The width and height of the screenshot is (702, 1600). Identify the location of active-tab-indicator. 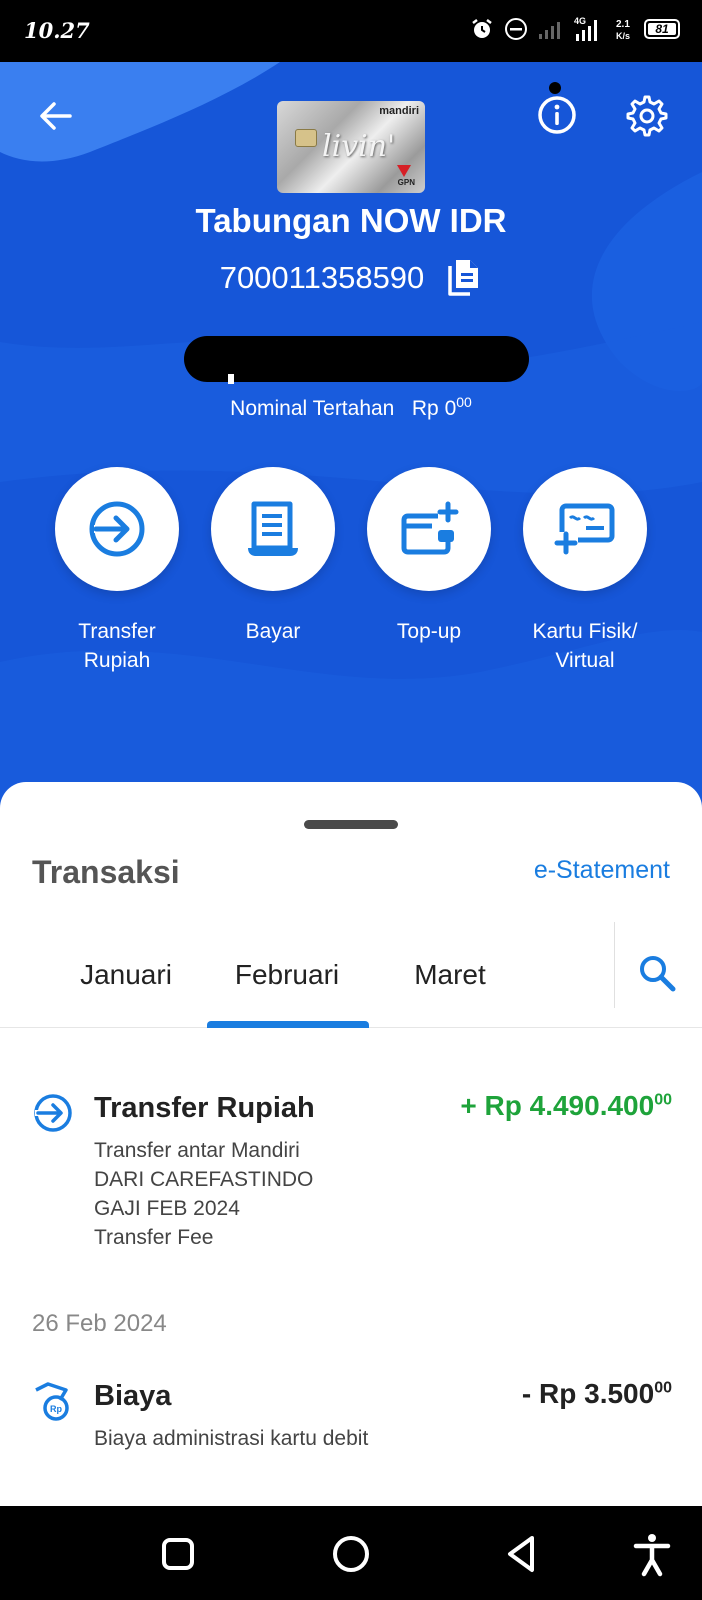
(288, 1024).